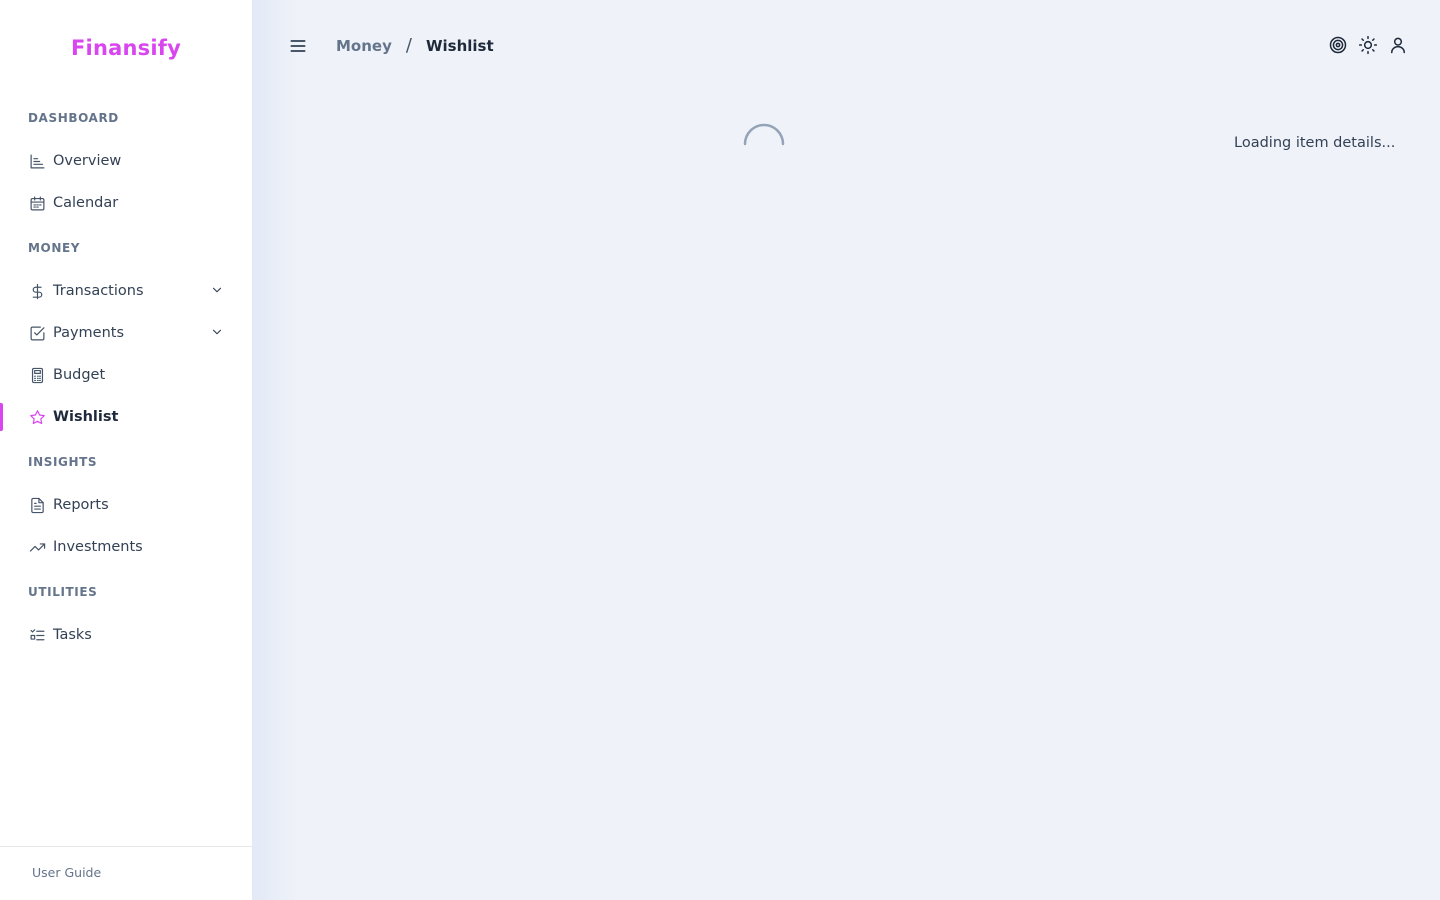 This screenshot has height=900, width=1440. I want to click on sidebar-item-budget: Budget, so click(126, 375).